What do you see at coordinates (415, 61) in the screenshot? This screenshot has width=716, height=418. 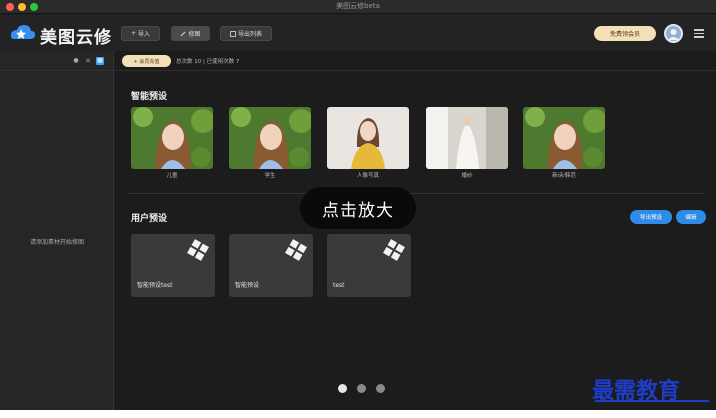 I see `account-bar: + 会员充值 总次数 10 | 已使用次数 7` at bounding box center [415, 61].